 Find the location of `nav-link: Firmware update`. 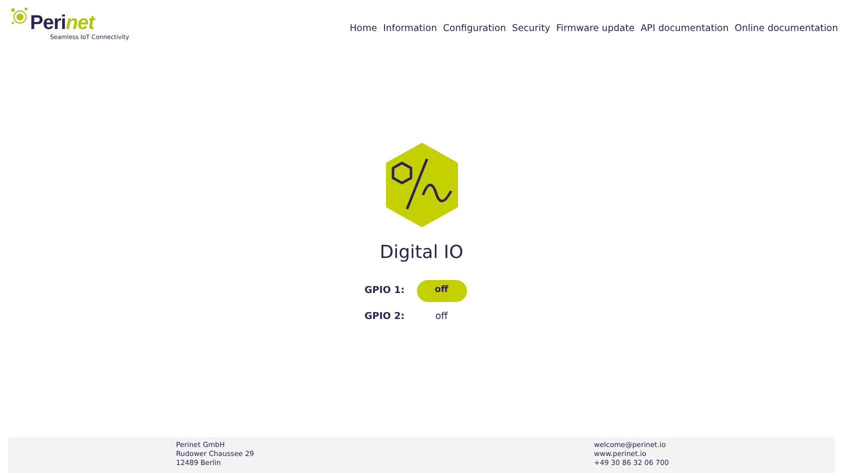

nav-link: Firmware update is located at coordinates (595, 29).